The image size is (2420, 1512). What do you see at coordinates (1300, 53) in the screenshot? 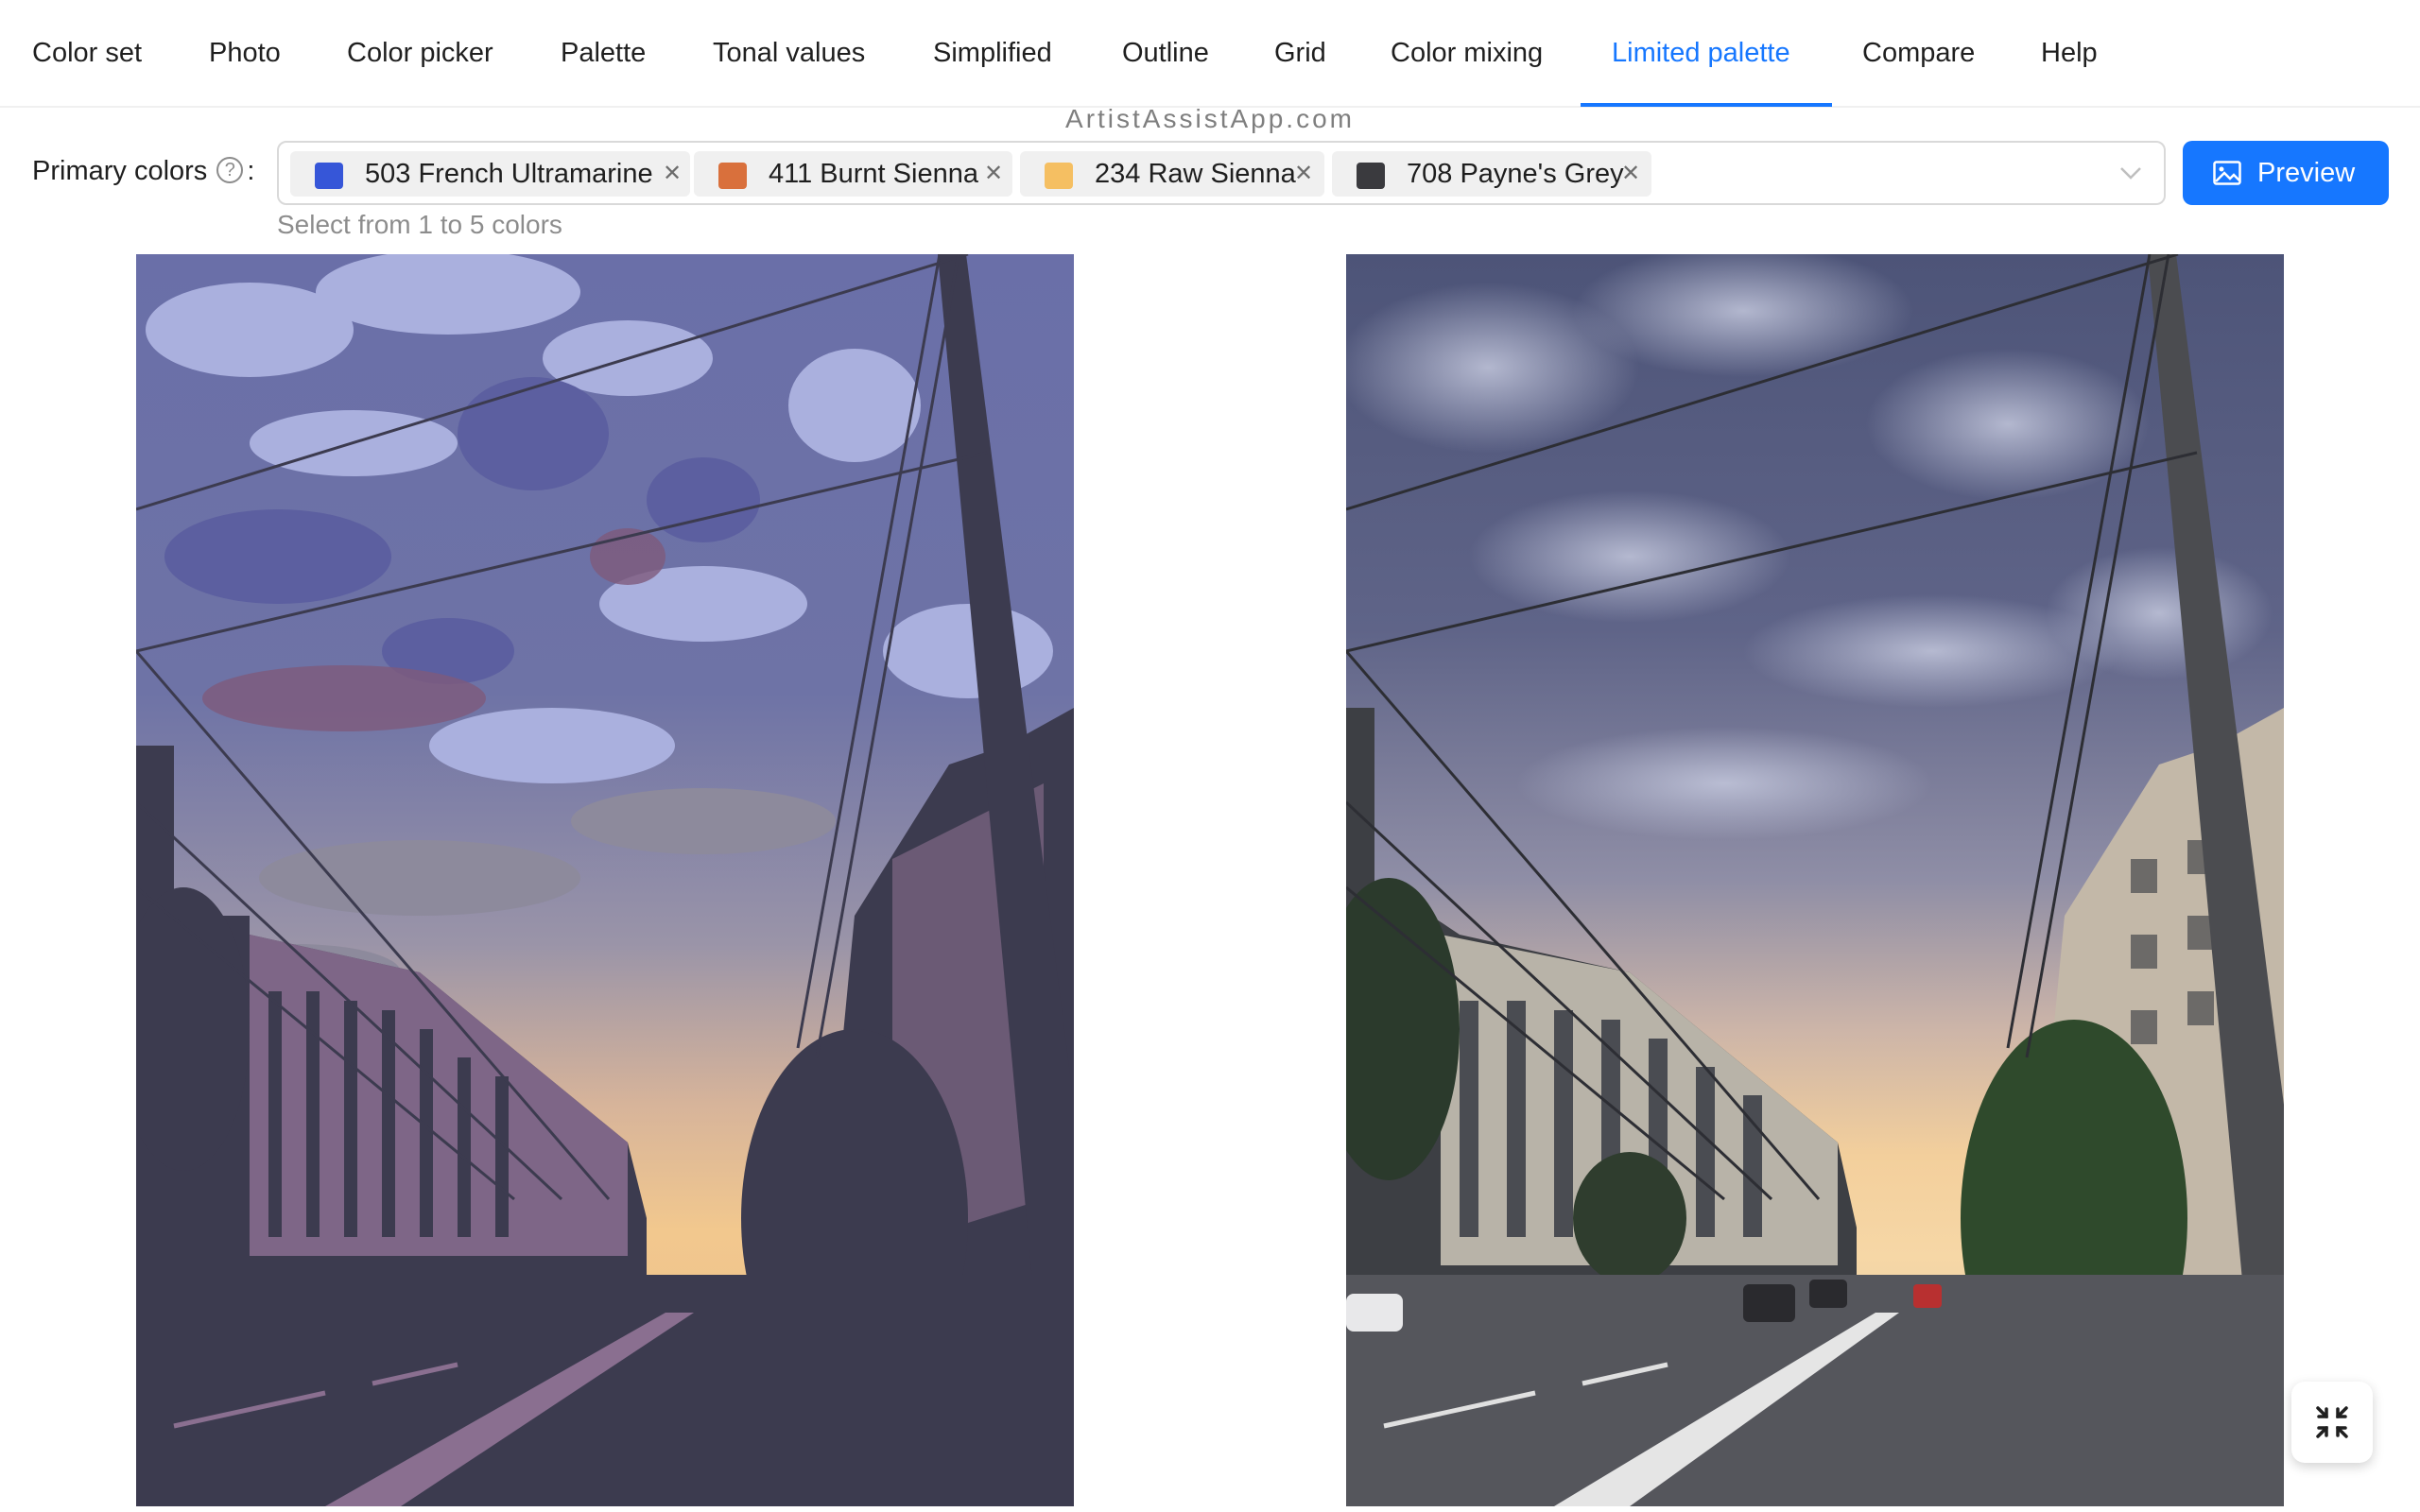
I see `tab-grid: Grid` at bounding box center [1300, 53].